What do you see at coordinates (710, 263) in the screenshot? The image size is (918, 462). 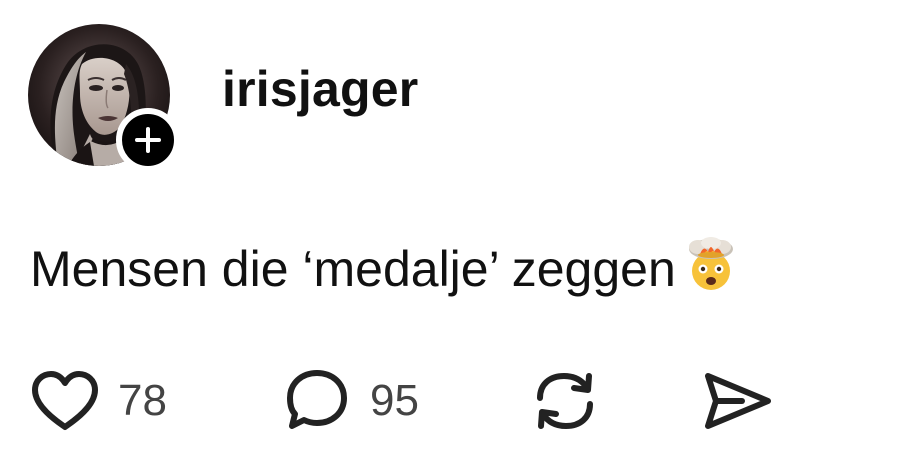 I see `exploding-head-emoji` at bounding box center [710, 263].